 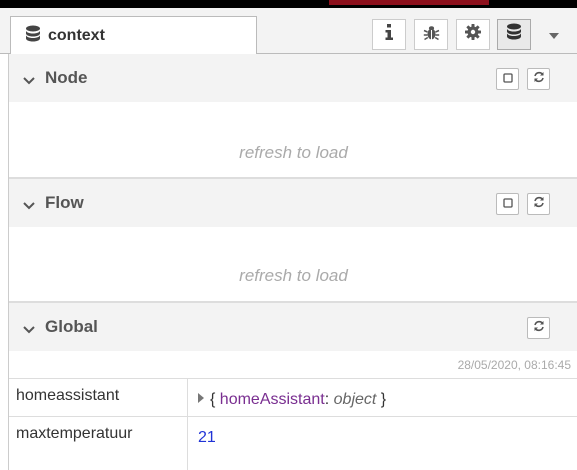 I want to click on section-title: Node, so click(x=66, y=77).